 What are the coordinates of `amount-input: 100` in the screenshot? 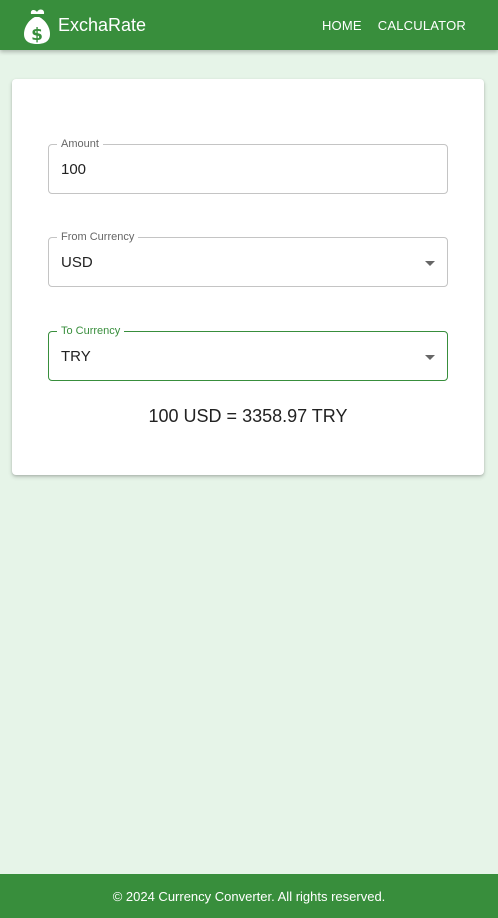 It's located at (73, 169).